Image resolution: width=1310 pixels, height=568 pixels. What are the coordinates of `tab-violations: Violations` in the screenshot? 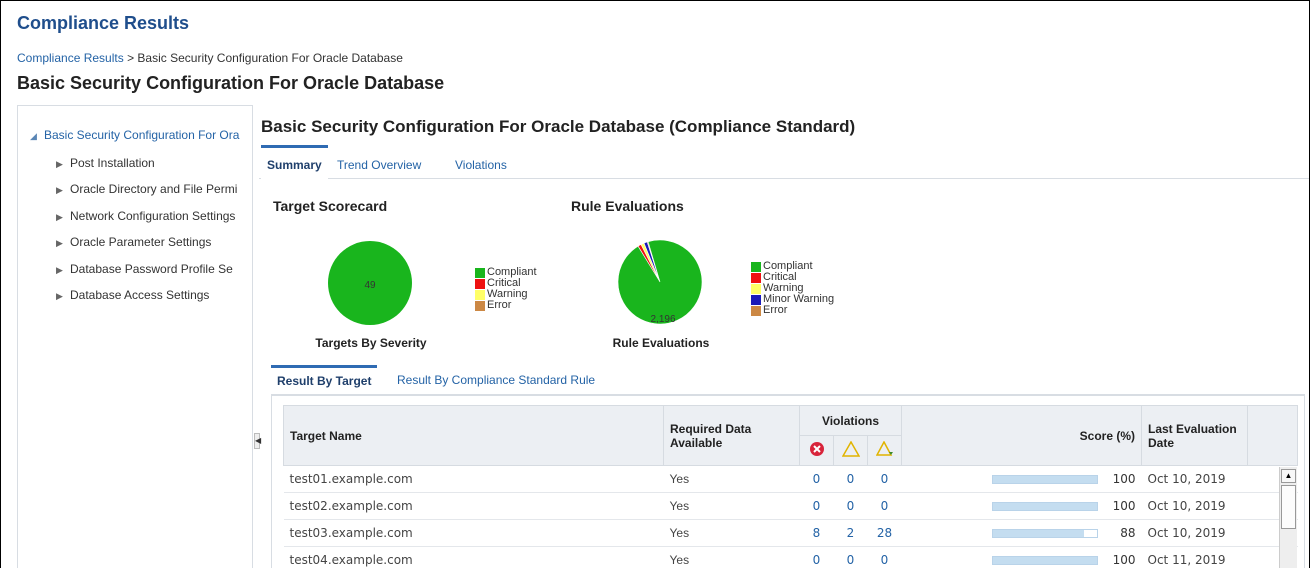 It's located at (481, 162).